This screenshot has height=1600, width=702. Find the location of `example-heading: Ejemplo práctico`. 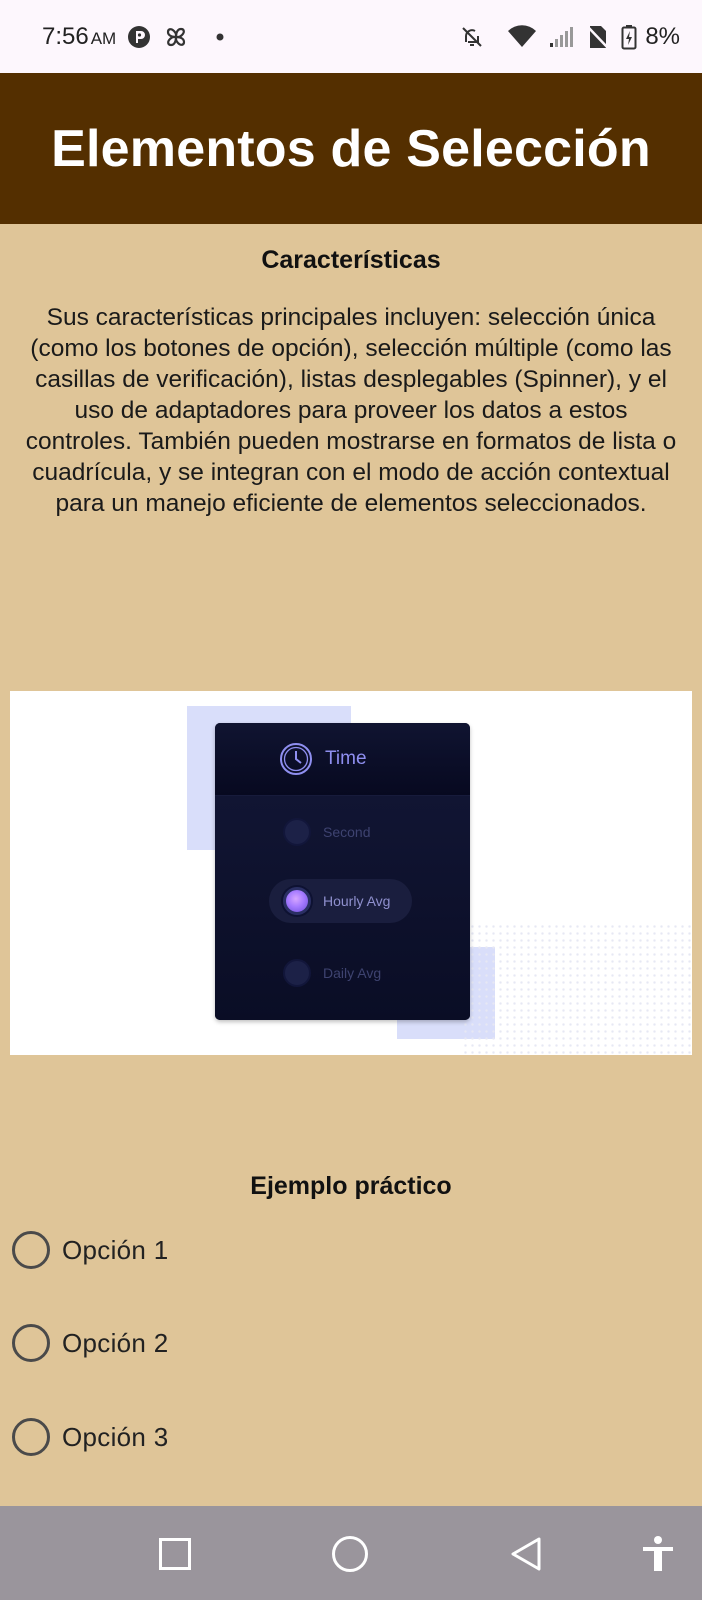

example-heading: Ejemplo práctico is located at coordinates (351, 1186).